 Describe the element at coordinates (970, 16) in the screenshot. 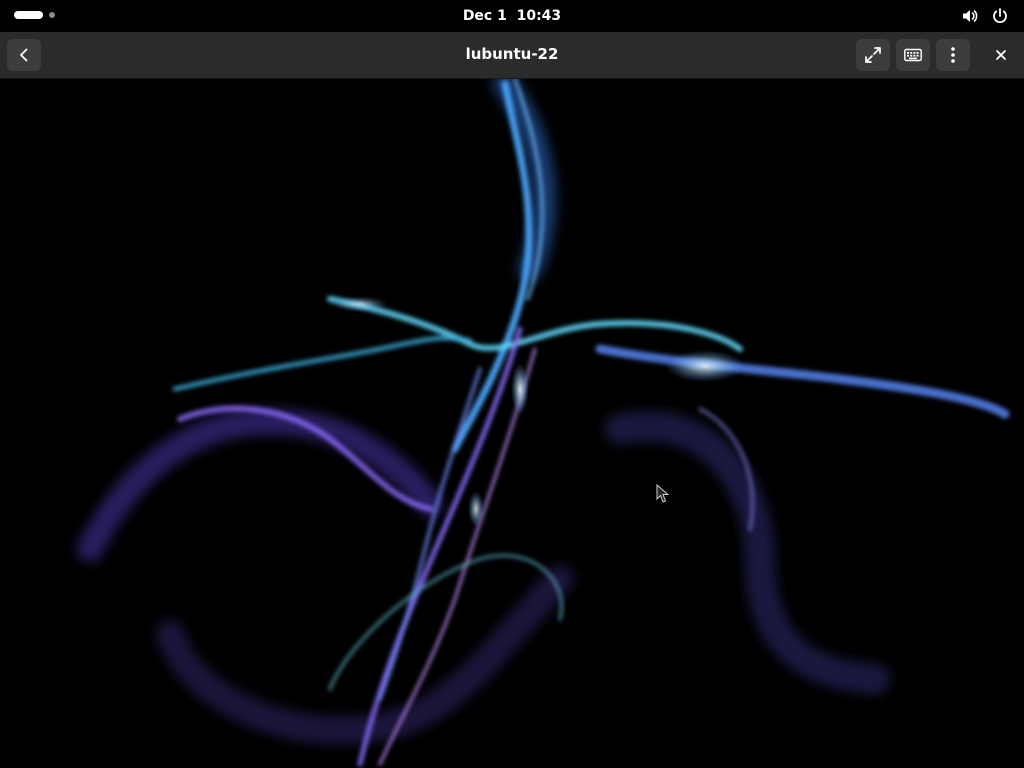

I see `volume-icon` at that location.